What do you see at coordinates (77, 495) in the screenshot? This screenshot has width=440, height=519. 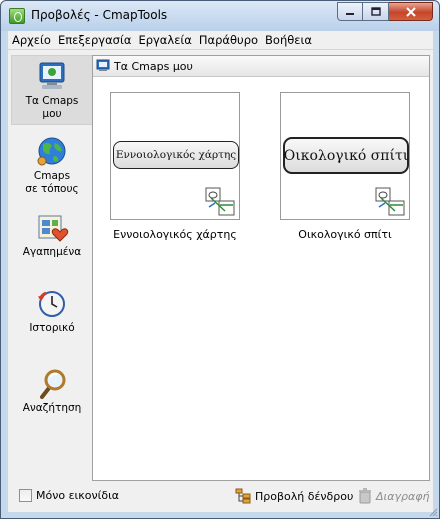 I see `icons-only-label: Μόνο εικονίδια` at bounding box center [77, 495].